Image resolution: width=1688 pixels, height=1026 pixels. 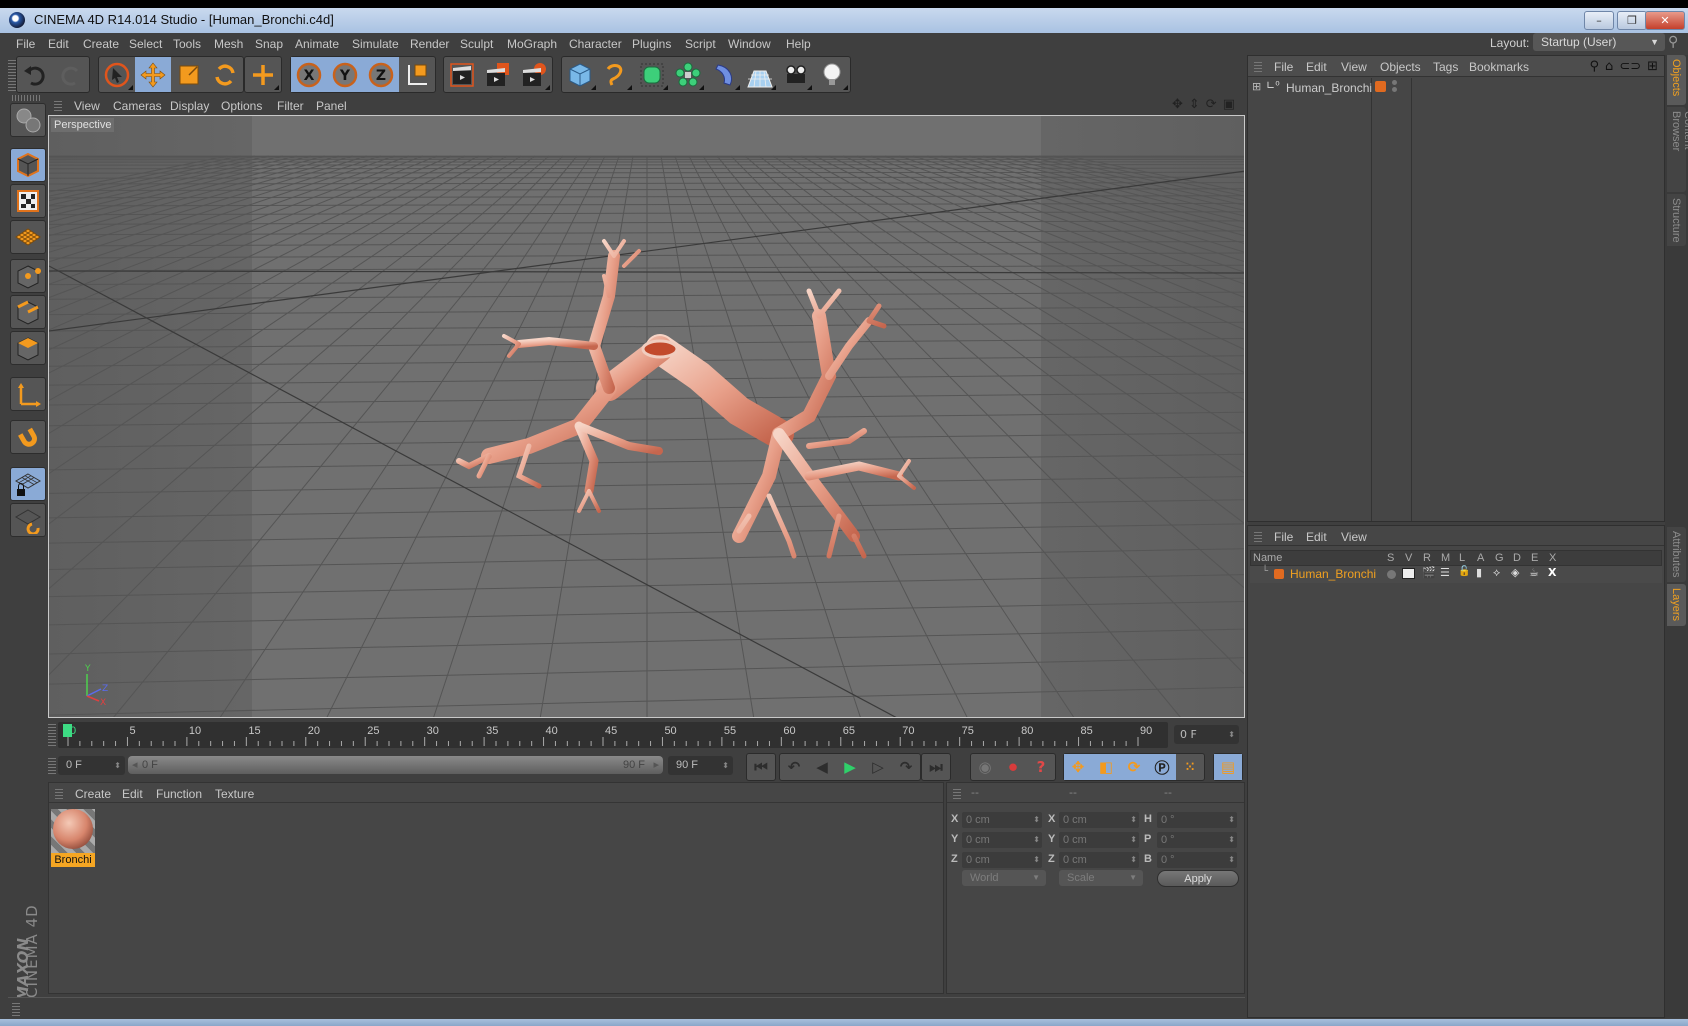 I want to click on pan-icon: ✥, so click(x=1177, y=104).